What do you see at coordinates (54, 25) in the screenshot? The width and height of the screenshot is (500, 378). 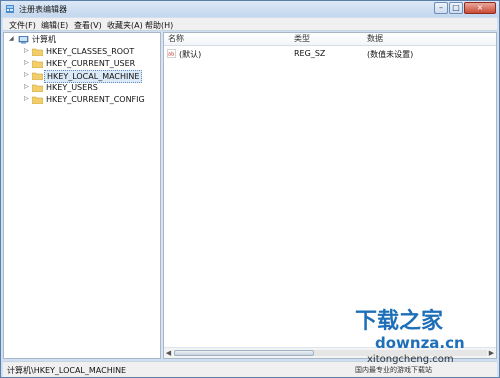 I see `menu-edit: 编辑(E)` at bounding box center [54, 25].